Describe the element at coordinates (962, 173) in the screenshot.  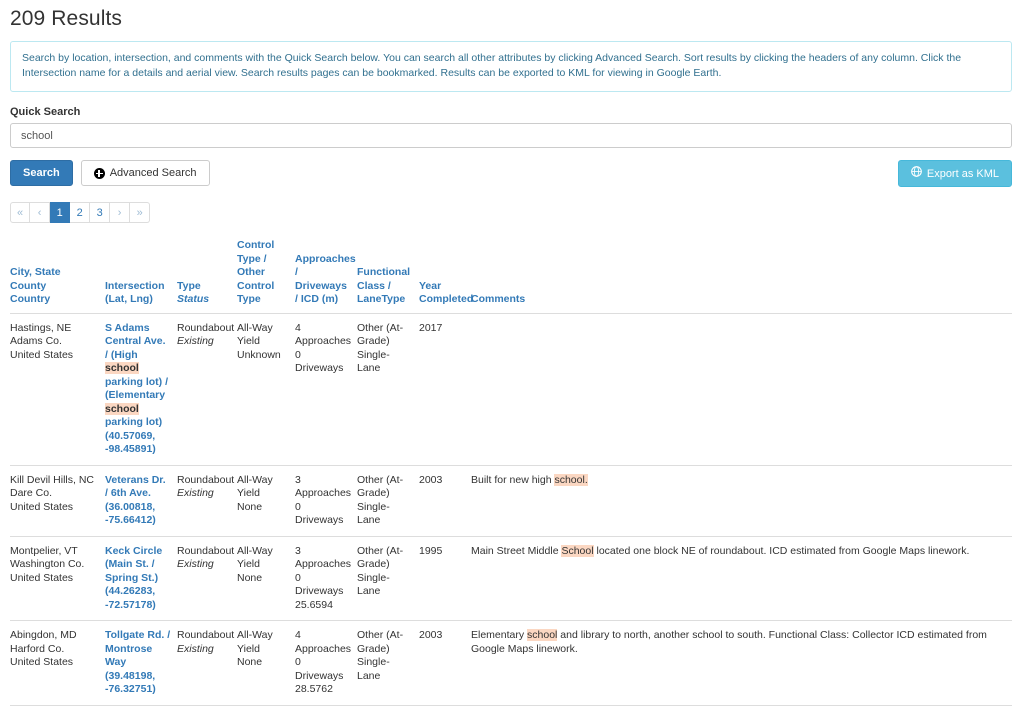
I see `export-kml-label: Export as KML` at that location.